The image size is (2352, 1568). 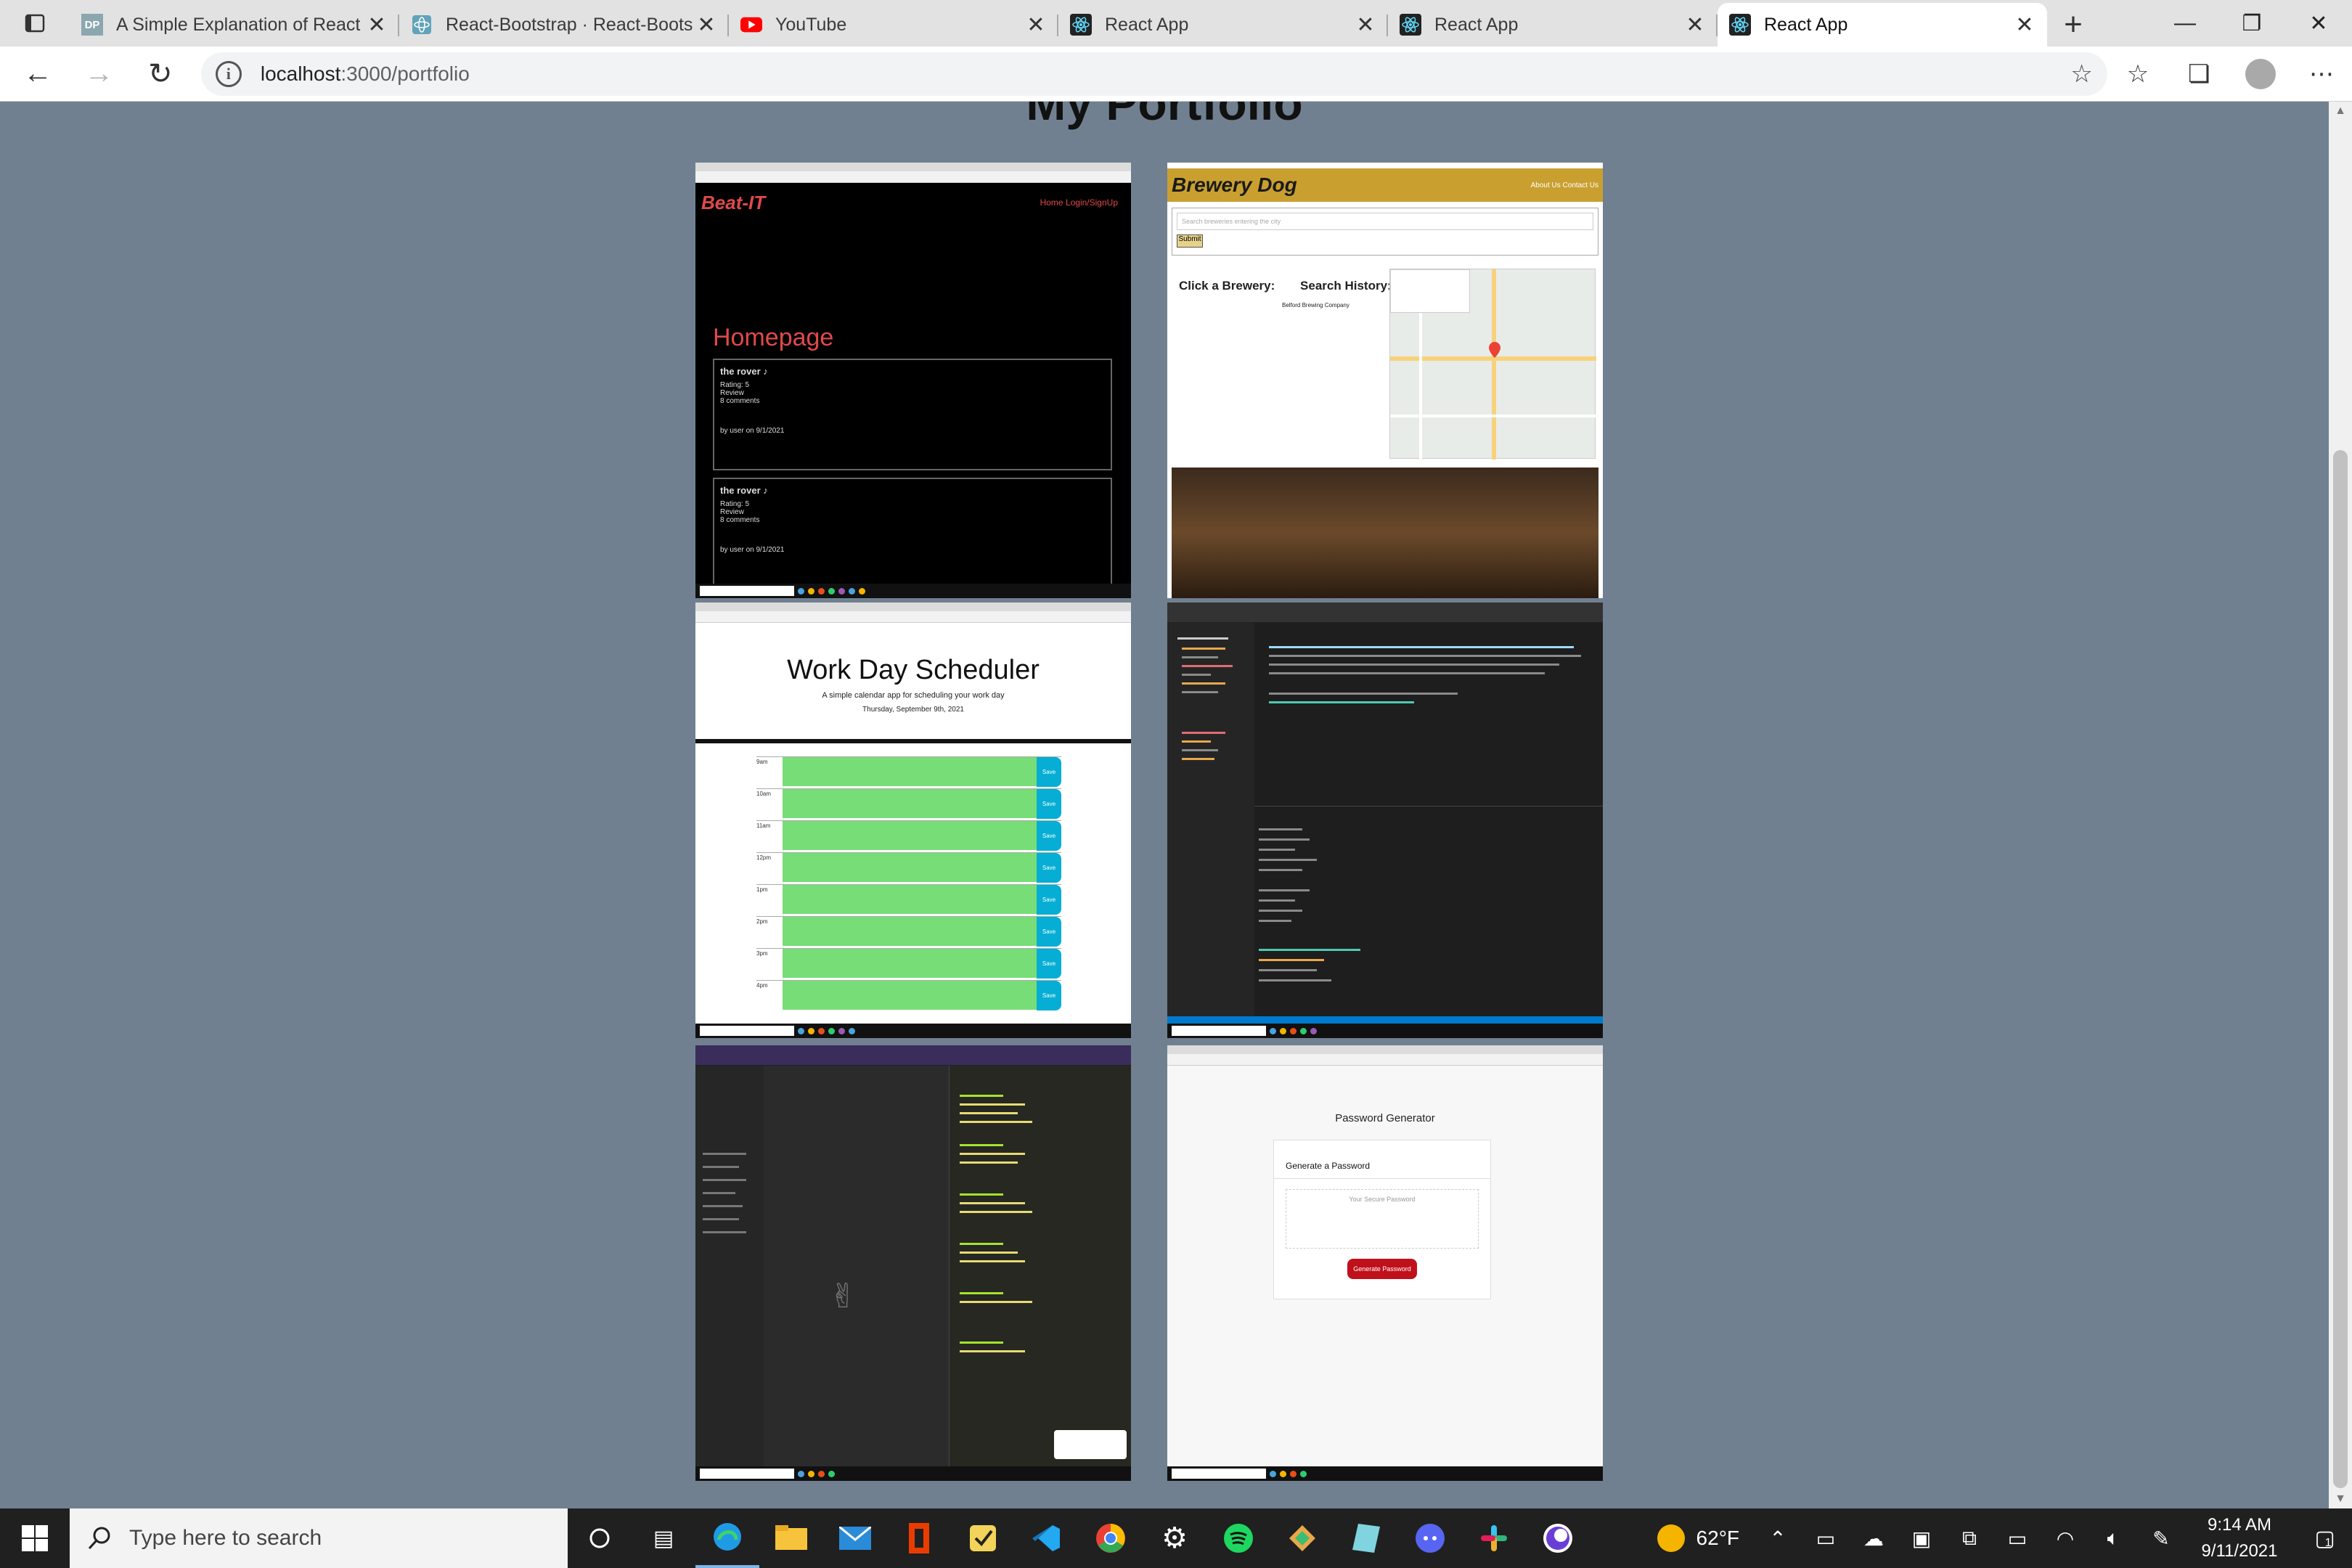 I want to click on password-heading: Password Generator, so click(x=1385, y=1118).